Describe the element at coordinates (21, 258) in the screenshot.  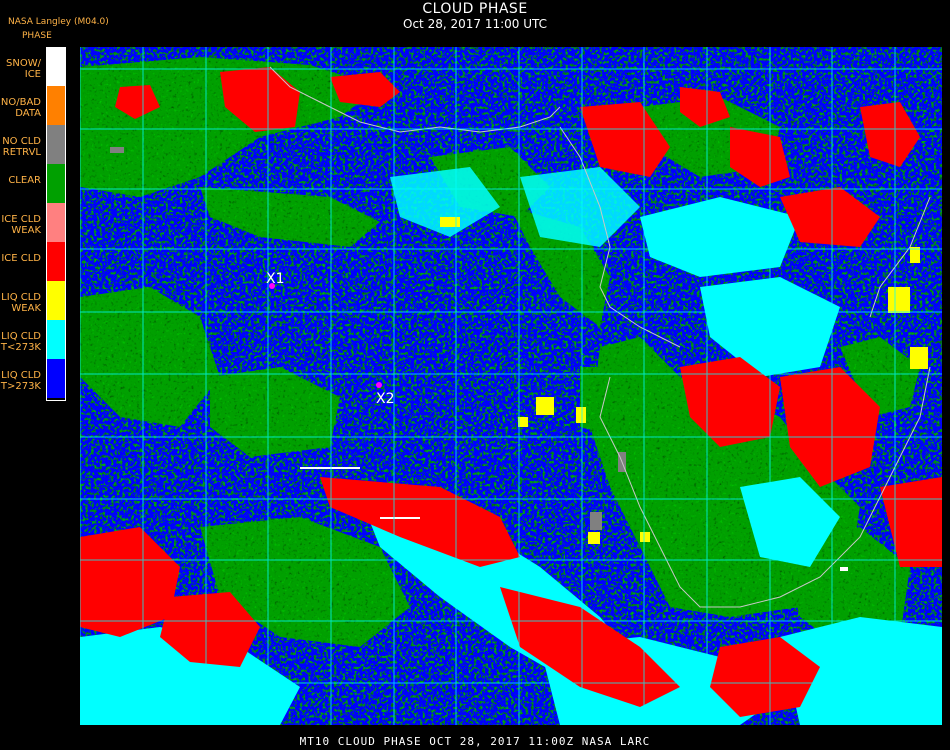
I see `legend-label: ICE CLD` at that location.